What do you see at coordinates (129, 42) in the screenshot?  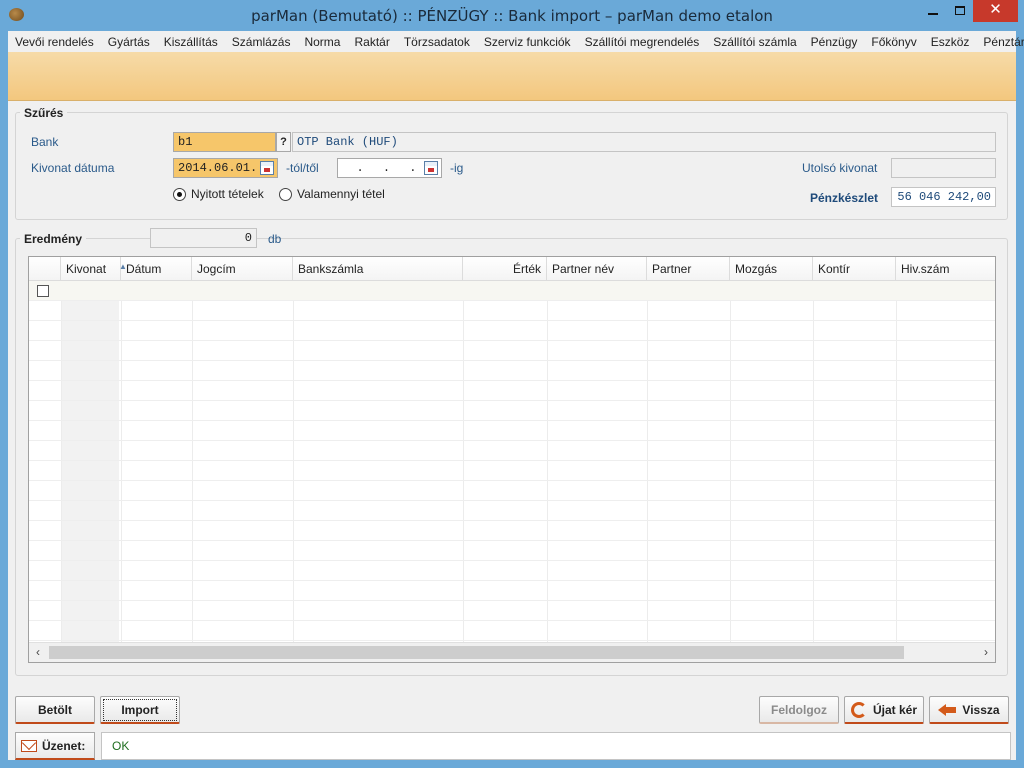 I see `menu-item-gyartas: Gyártás` at bounding box center [129, 42].